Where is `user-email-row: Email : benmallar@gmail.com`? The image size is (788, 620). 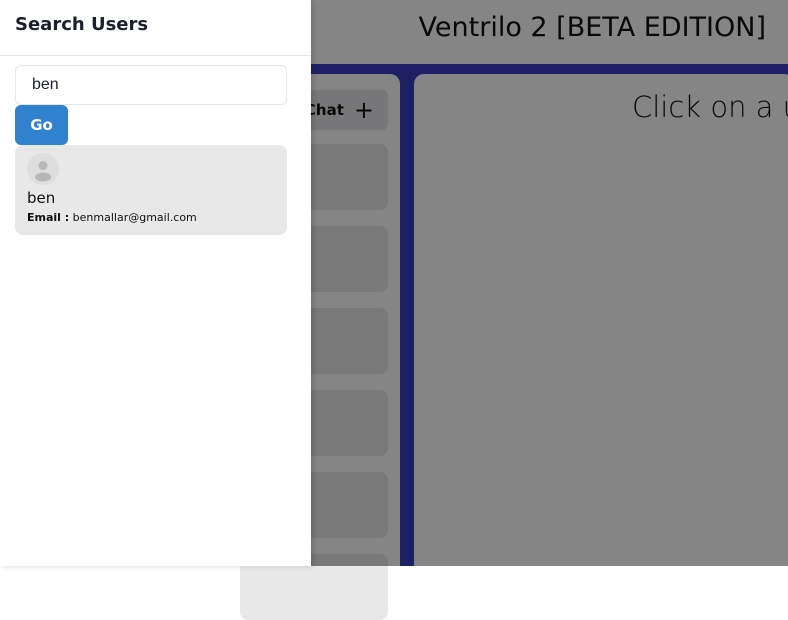 user-email-row: Email : benmallar@gmail.com is located at coordinates (151, 217).